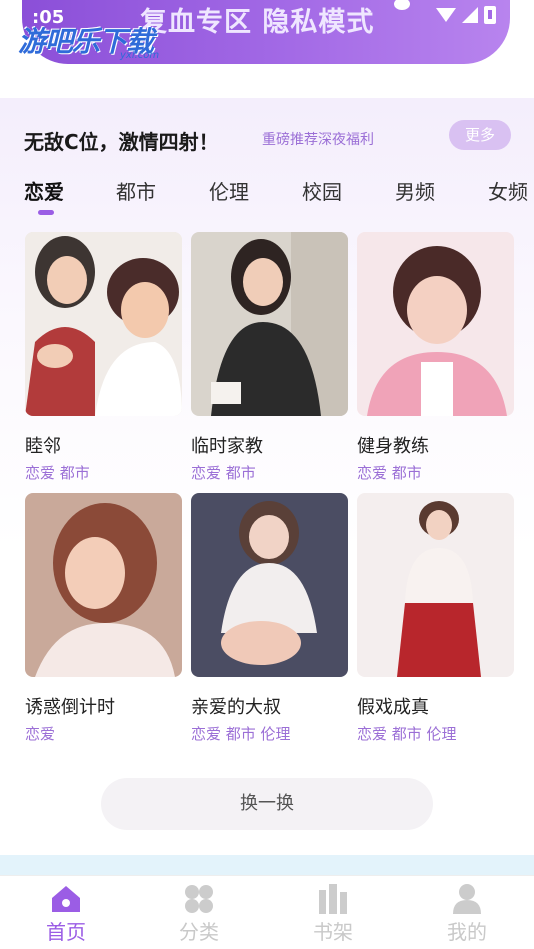 Image resolution: width=534 pixels, height=949 pixels. I want to click on status-icons, so click(466, 15).